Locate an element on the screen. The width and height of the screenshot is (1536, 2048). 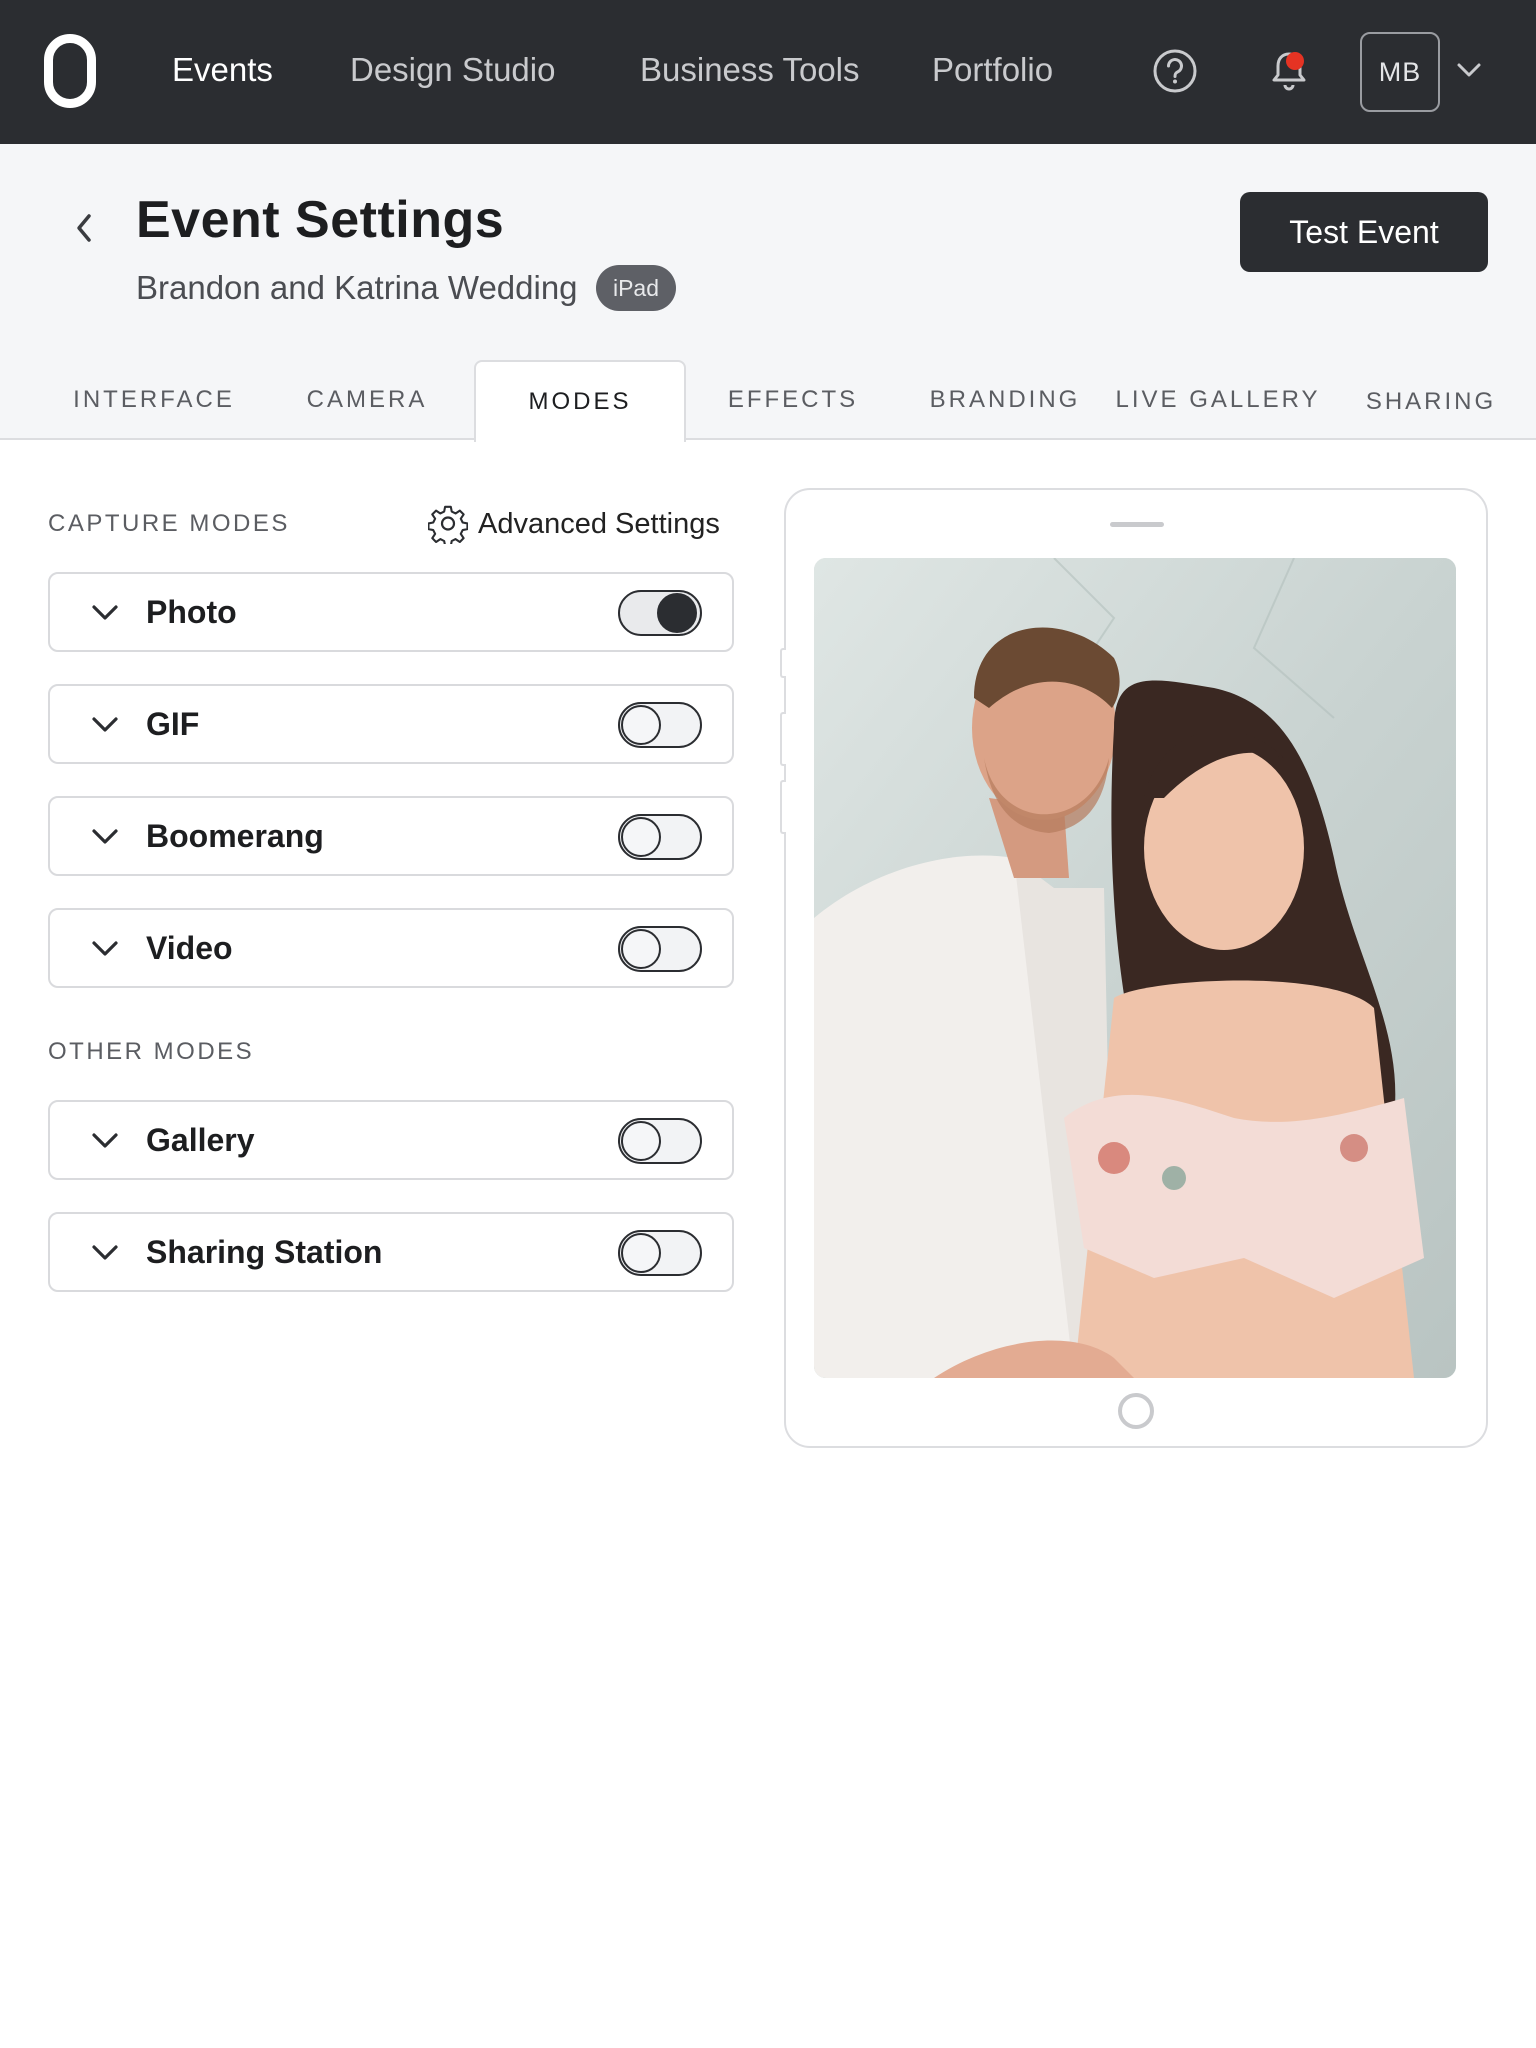
mode-label: Boomerang is located at coordinates (235, 836).